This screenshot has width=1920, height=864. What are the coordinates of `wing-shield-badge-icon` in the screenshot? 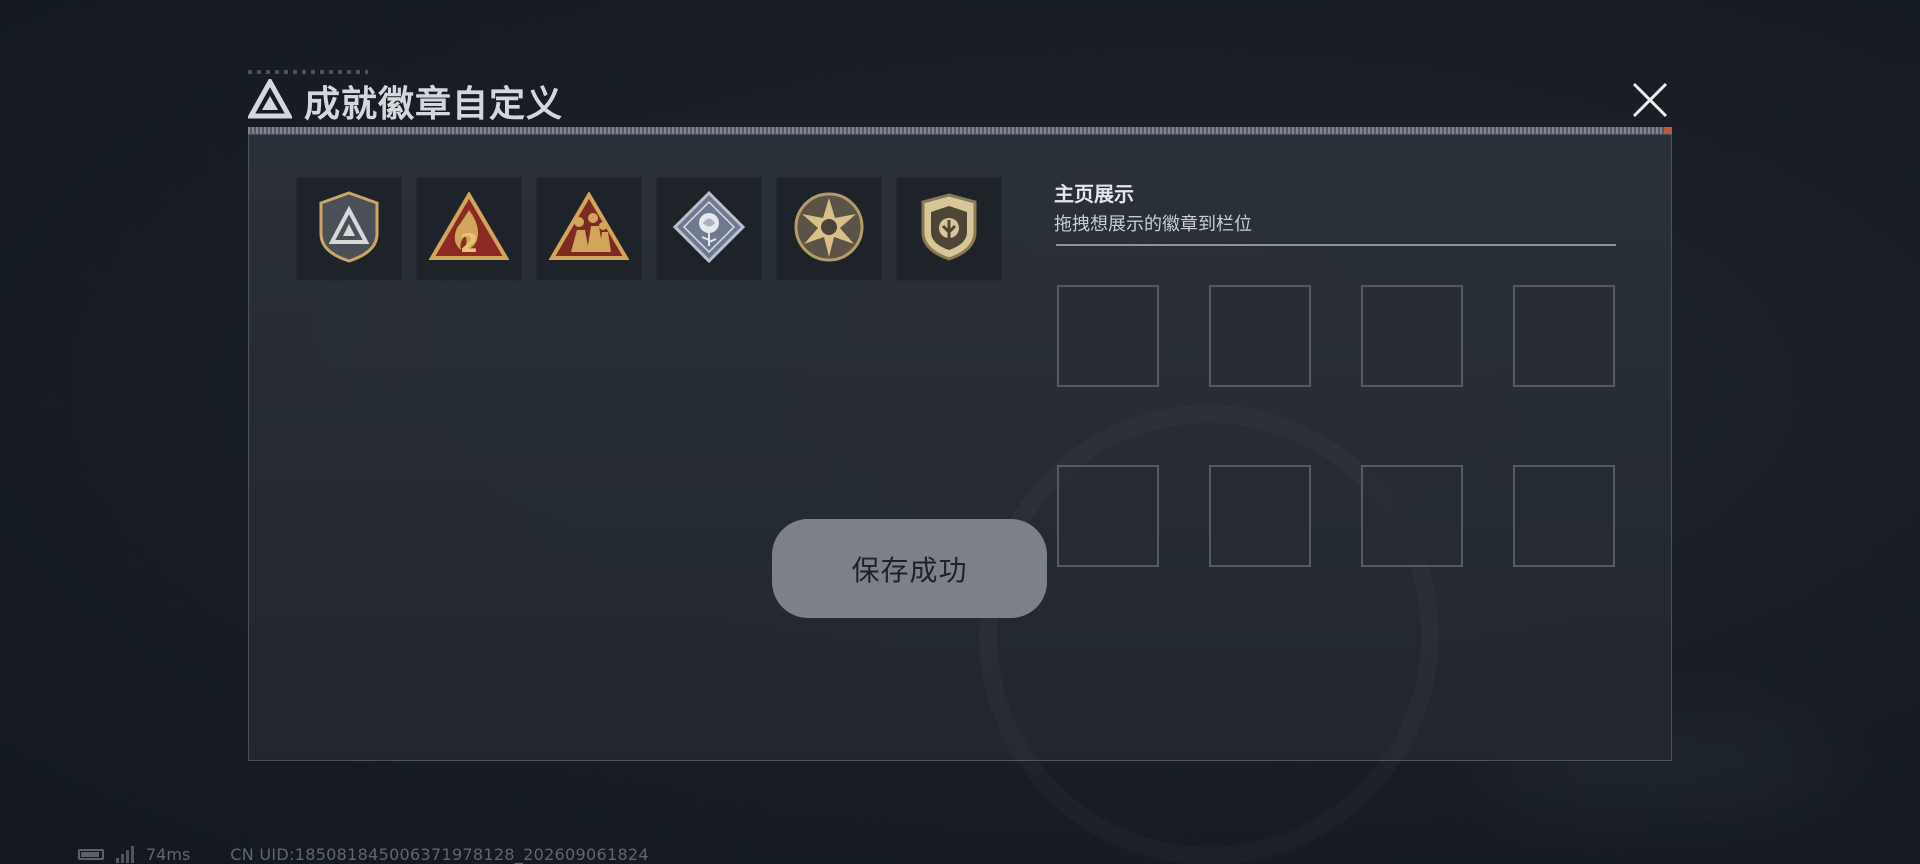 It's located at (949, 229).